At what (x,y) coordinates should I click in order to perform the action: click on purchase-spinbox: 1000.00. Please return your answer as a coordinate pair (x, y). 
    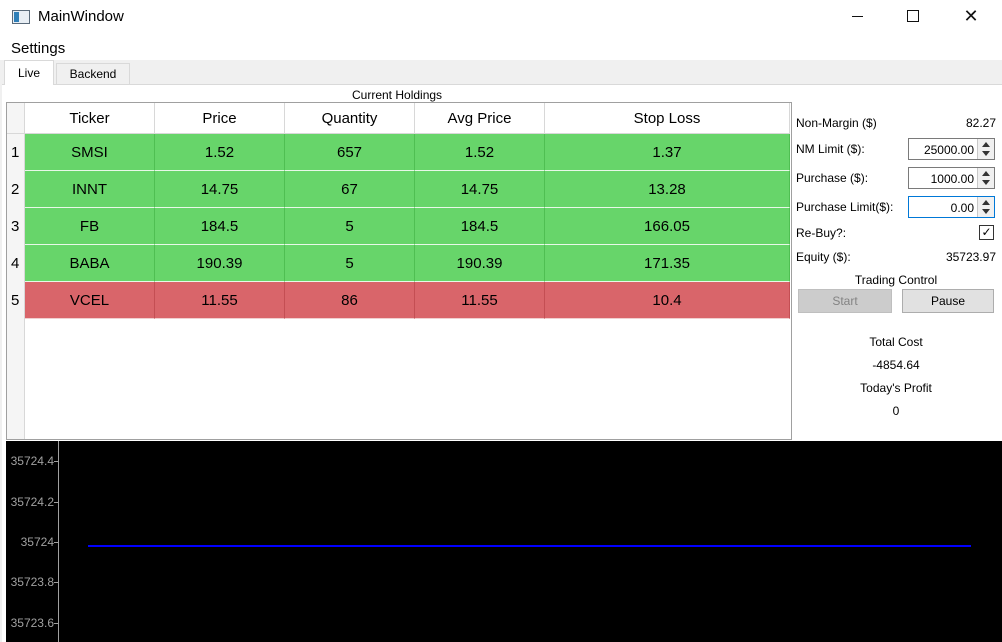
    Looking at the image, I should click on (951, 178).